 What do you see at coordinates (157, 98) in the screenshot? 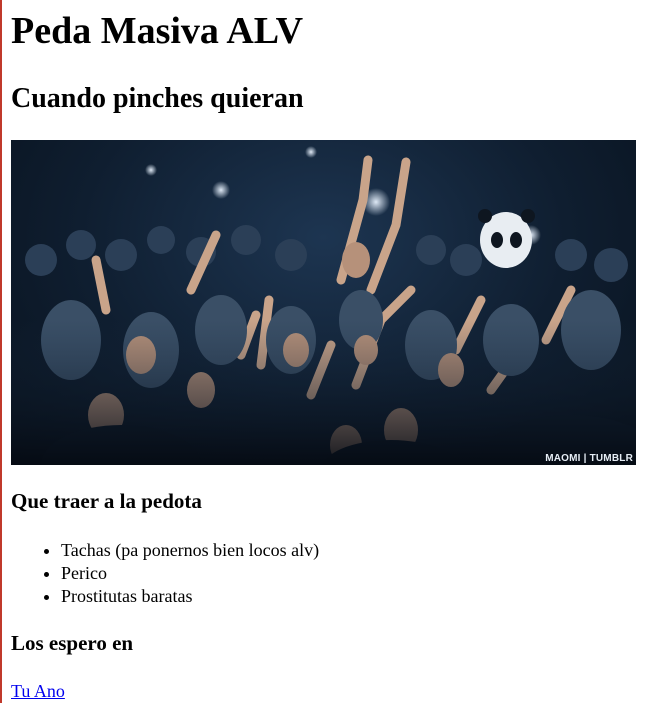
I see `page-subtitle: Cuando pinches quieran` at bounding box center [157, 98].